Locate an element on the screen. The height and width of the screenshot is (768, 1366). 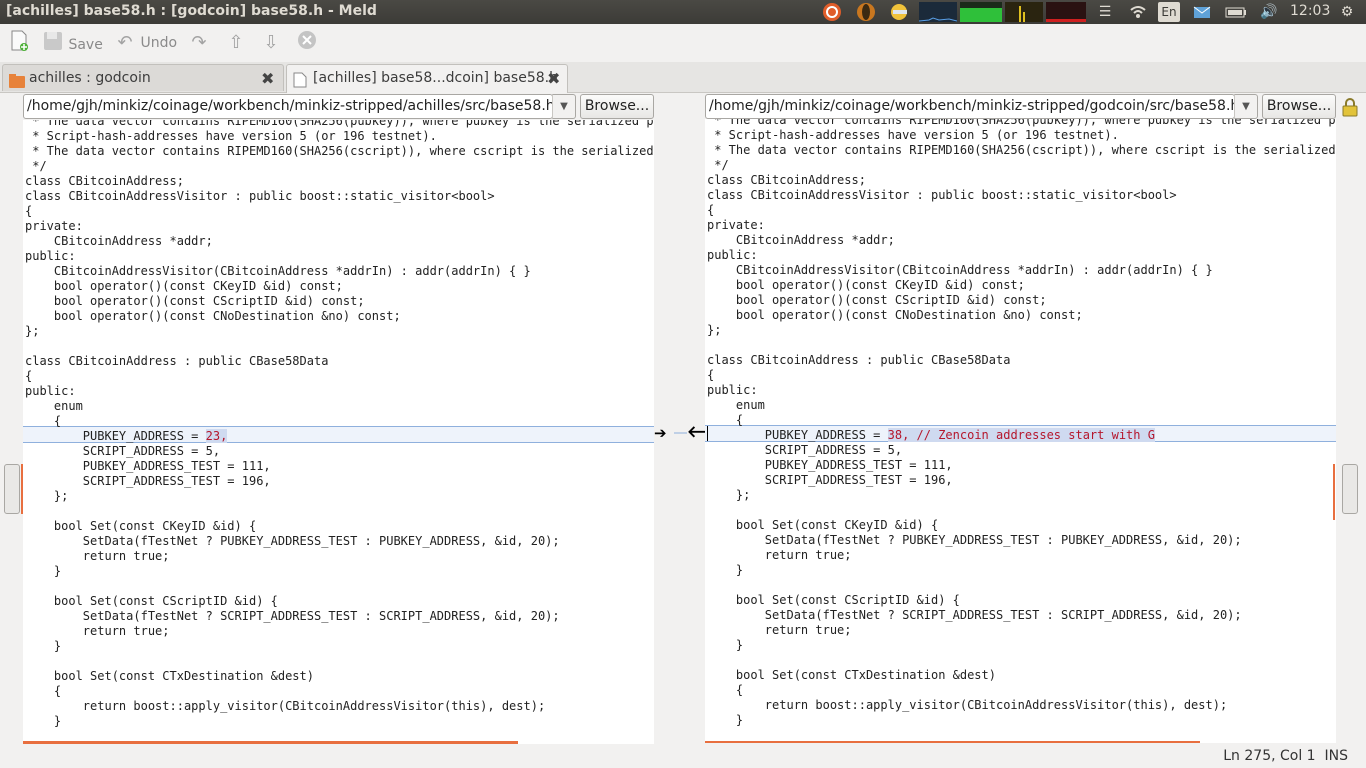
redo-button: ↷ is located at coordinates (199, 43).